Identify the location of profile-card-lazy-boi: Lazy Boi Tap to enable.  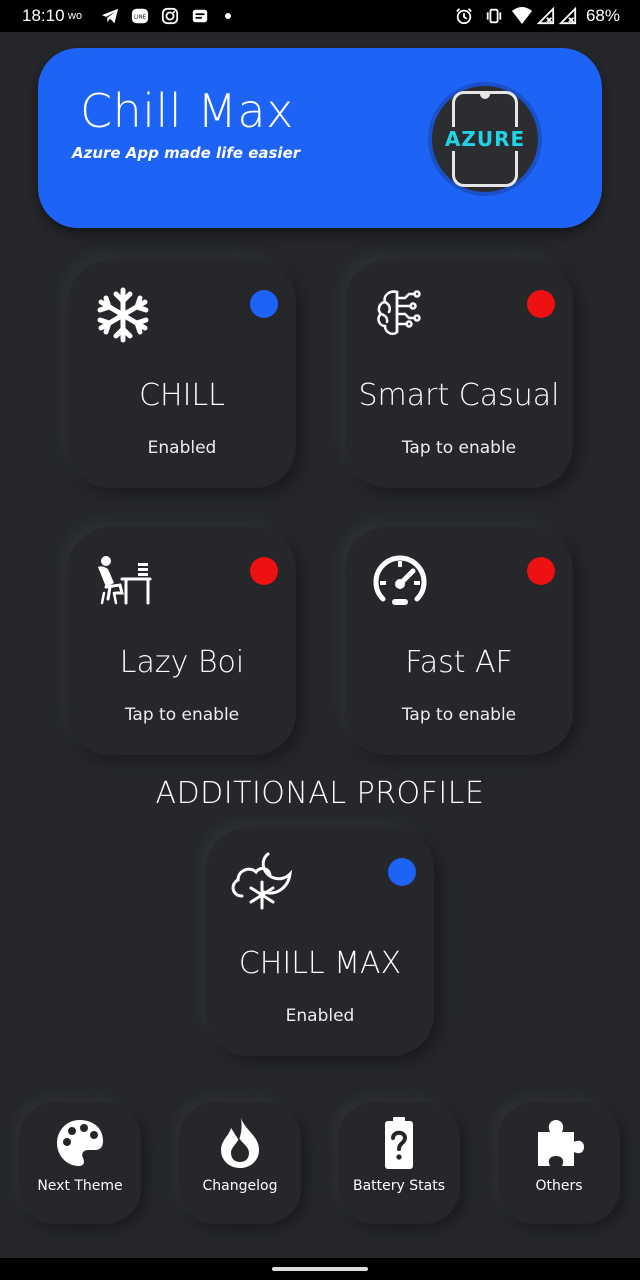
(182, 641).